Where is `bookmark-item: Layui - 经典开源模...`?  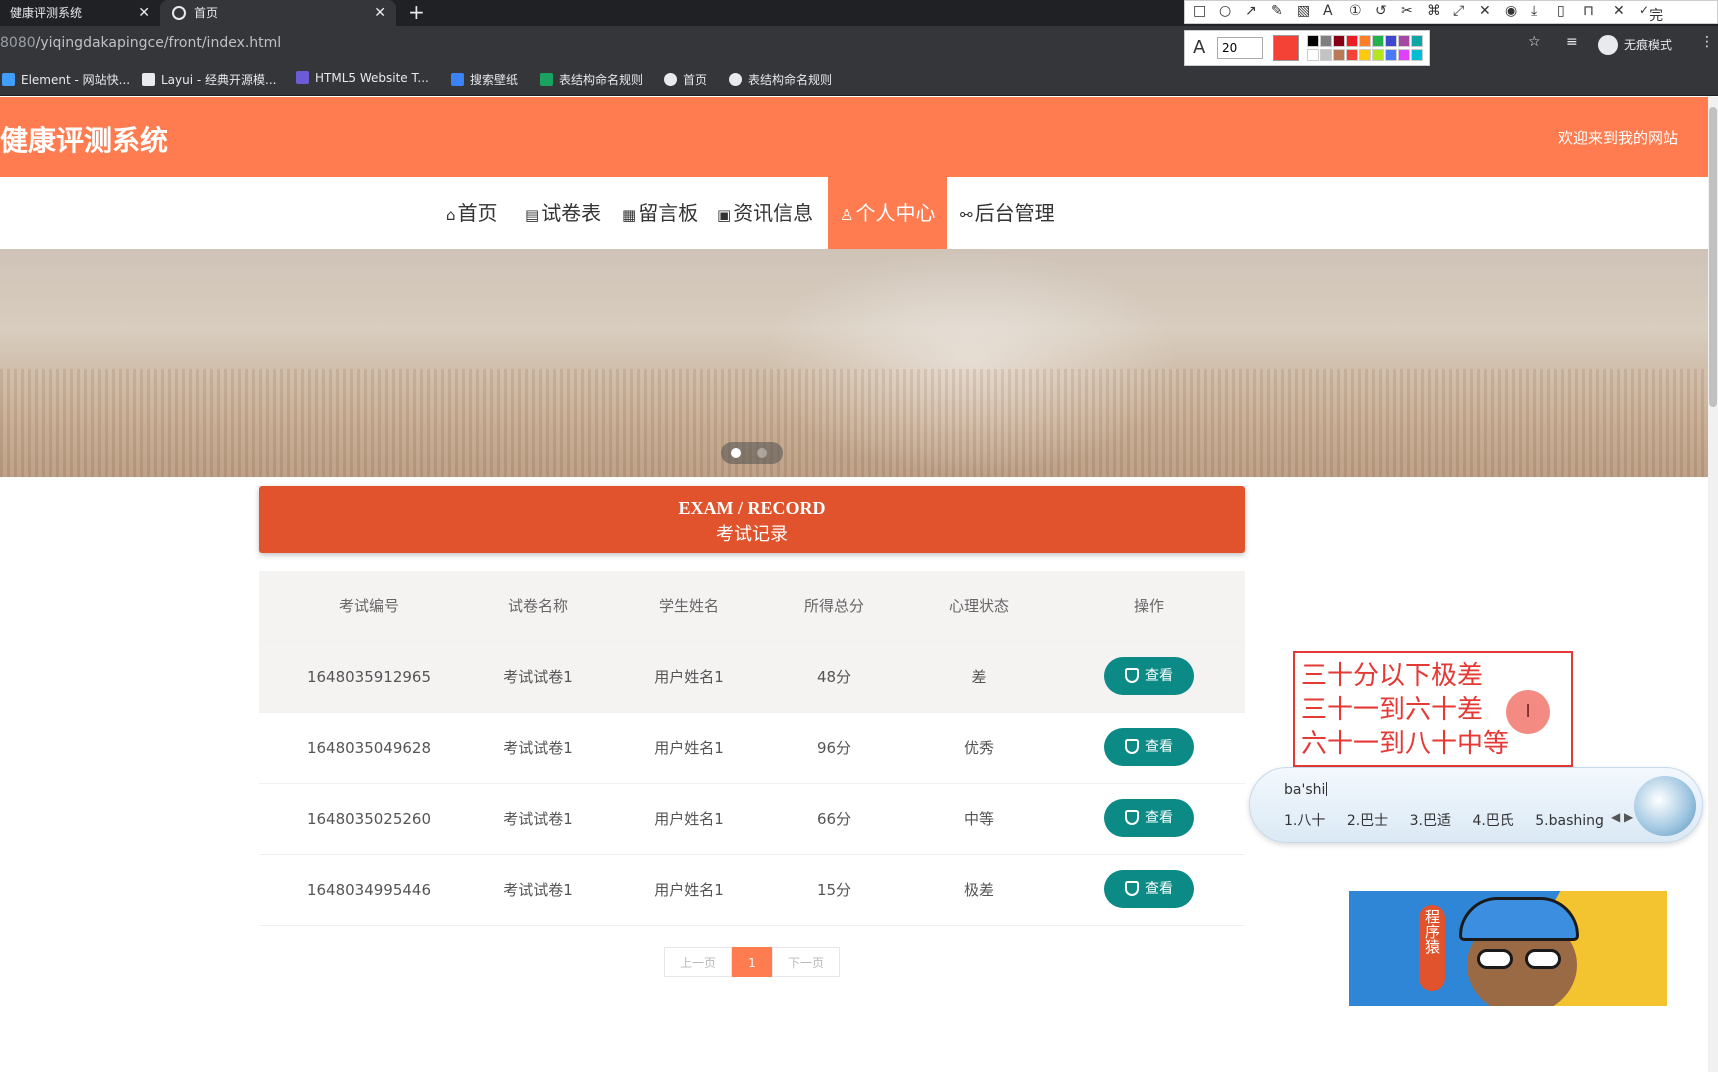
bookmark-item: Layui - 经典开源模... is located at coordinates (209, 79).